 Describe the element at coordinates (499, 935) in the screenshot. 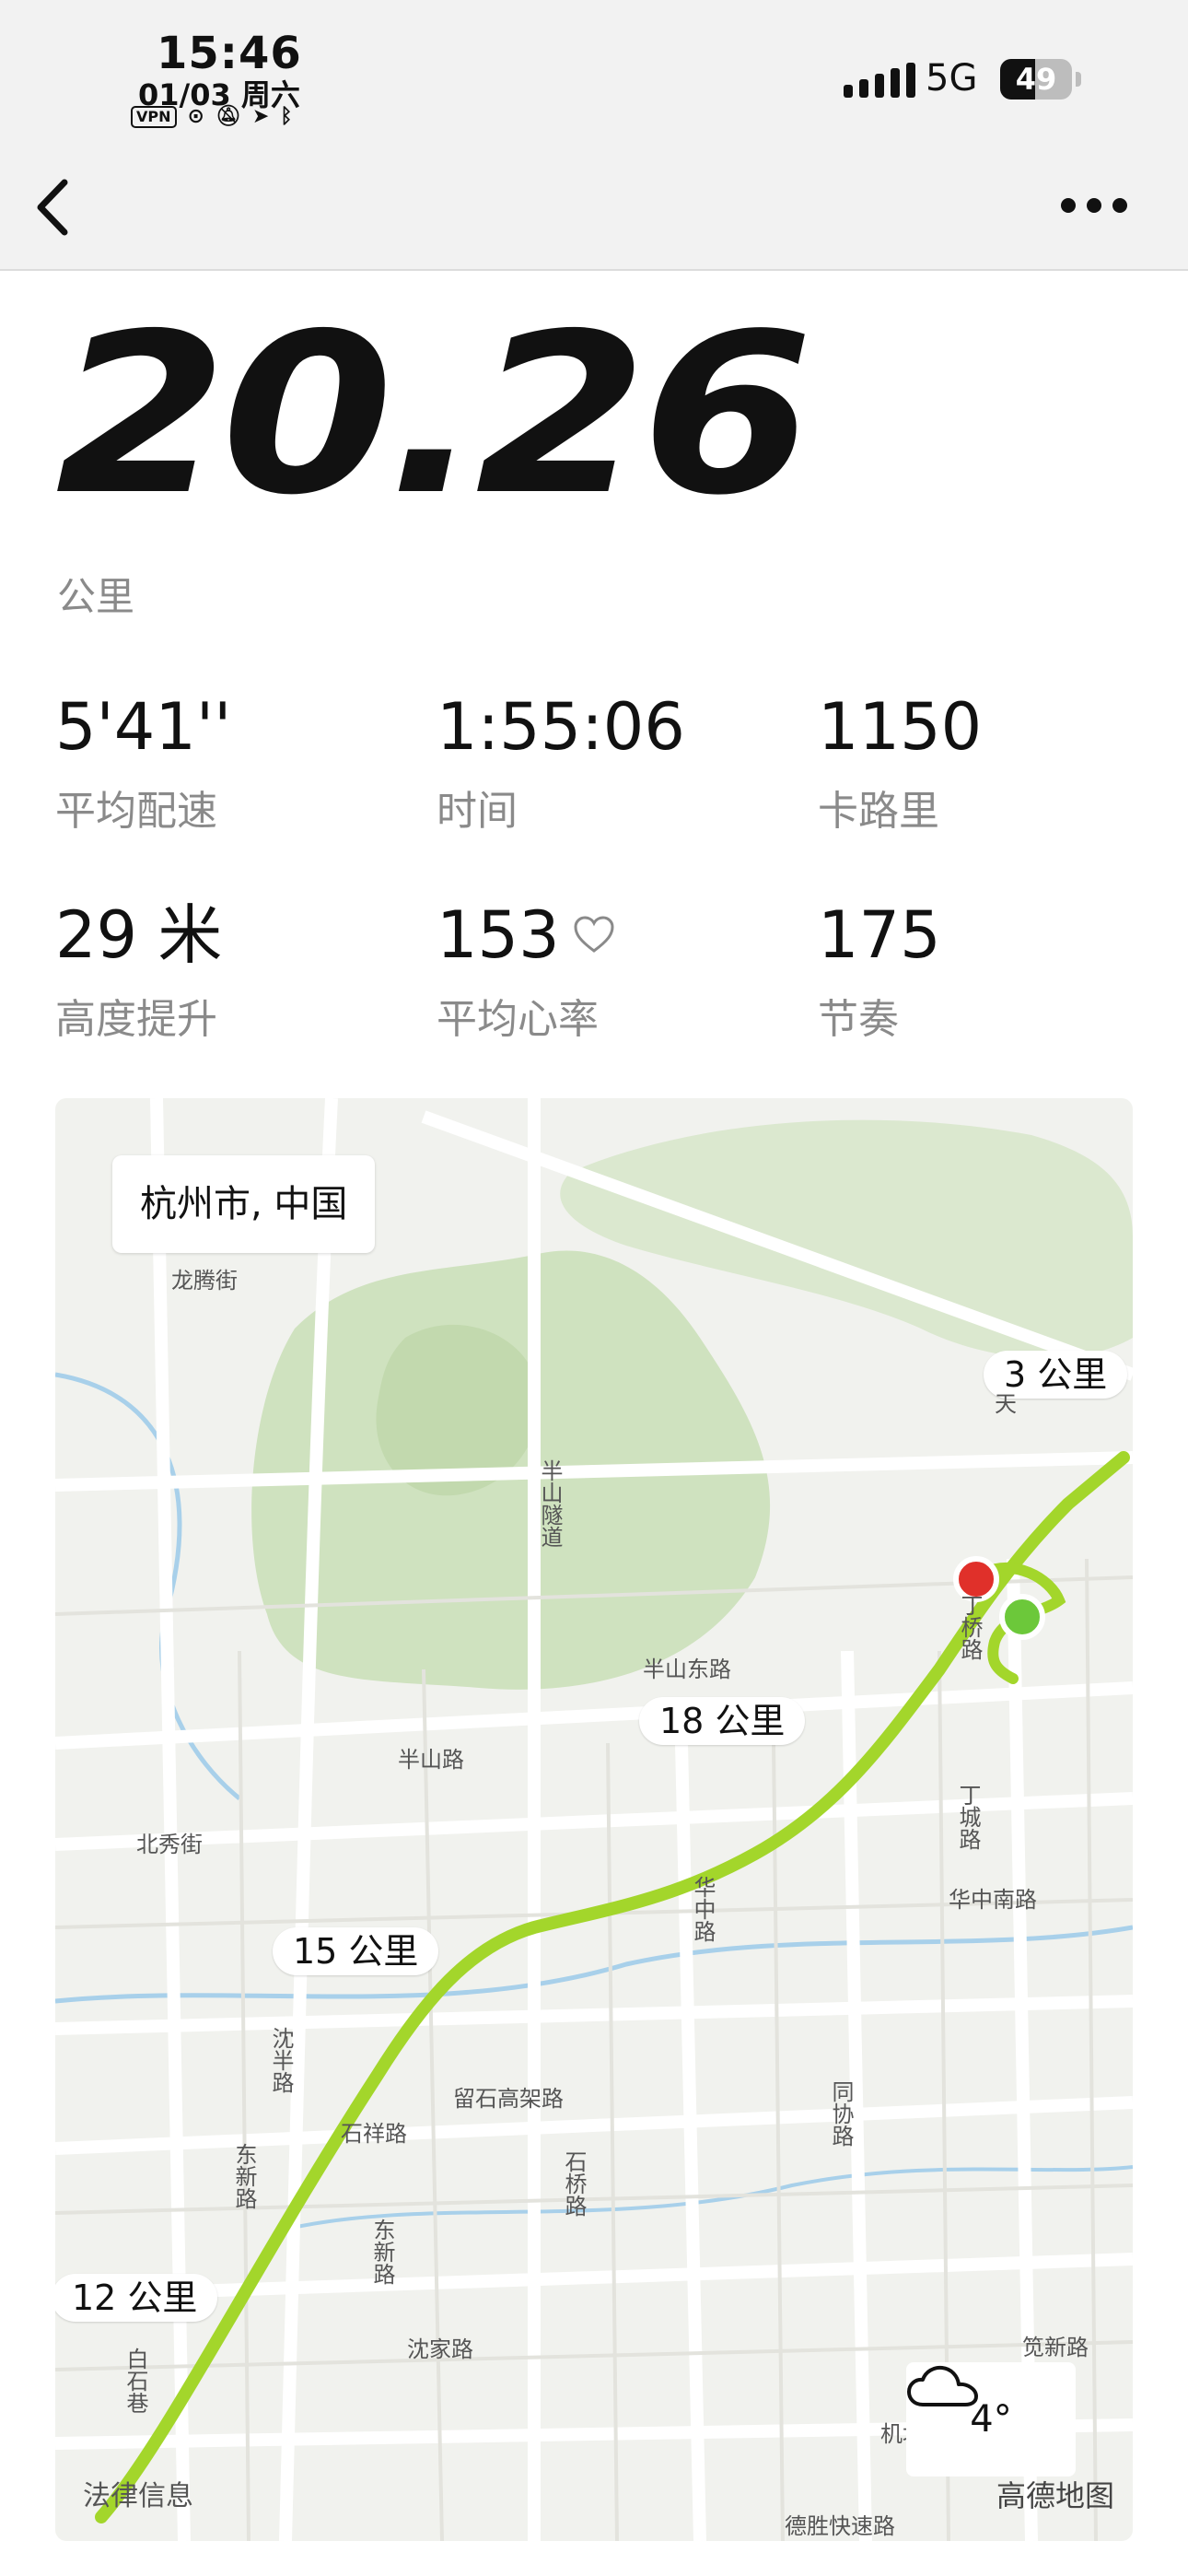

I see `stat-value: 153` at that location.